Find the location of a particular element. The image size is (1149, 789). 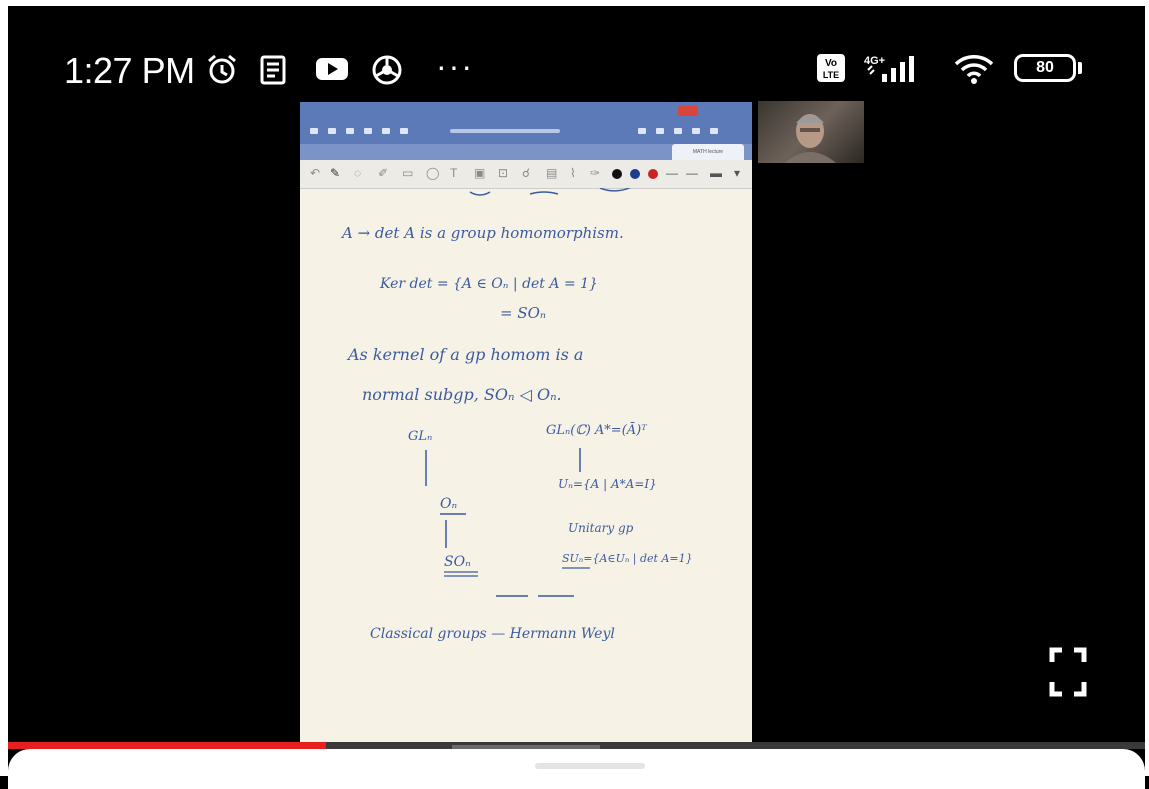

image-icon: ▣ is located at coordinates (480, 173).